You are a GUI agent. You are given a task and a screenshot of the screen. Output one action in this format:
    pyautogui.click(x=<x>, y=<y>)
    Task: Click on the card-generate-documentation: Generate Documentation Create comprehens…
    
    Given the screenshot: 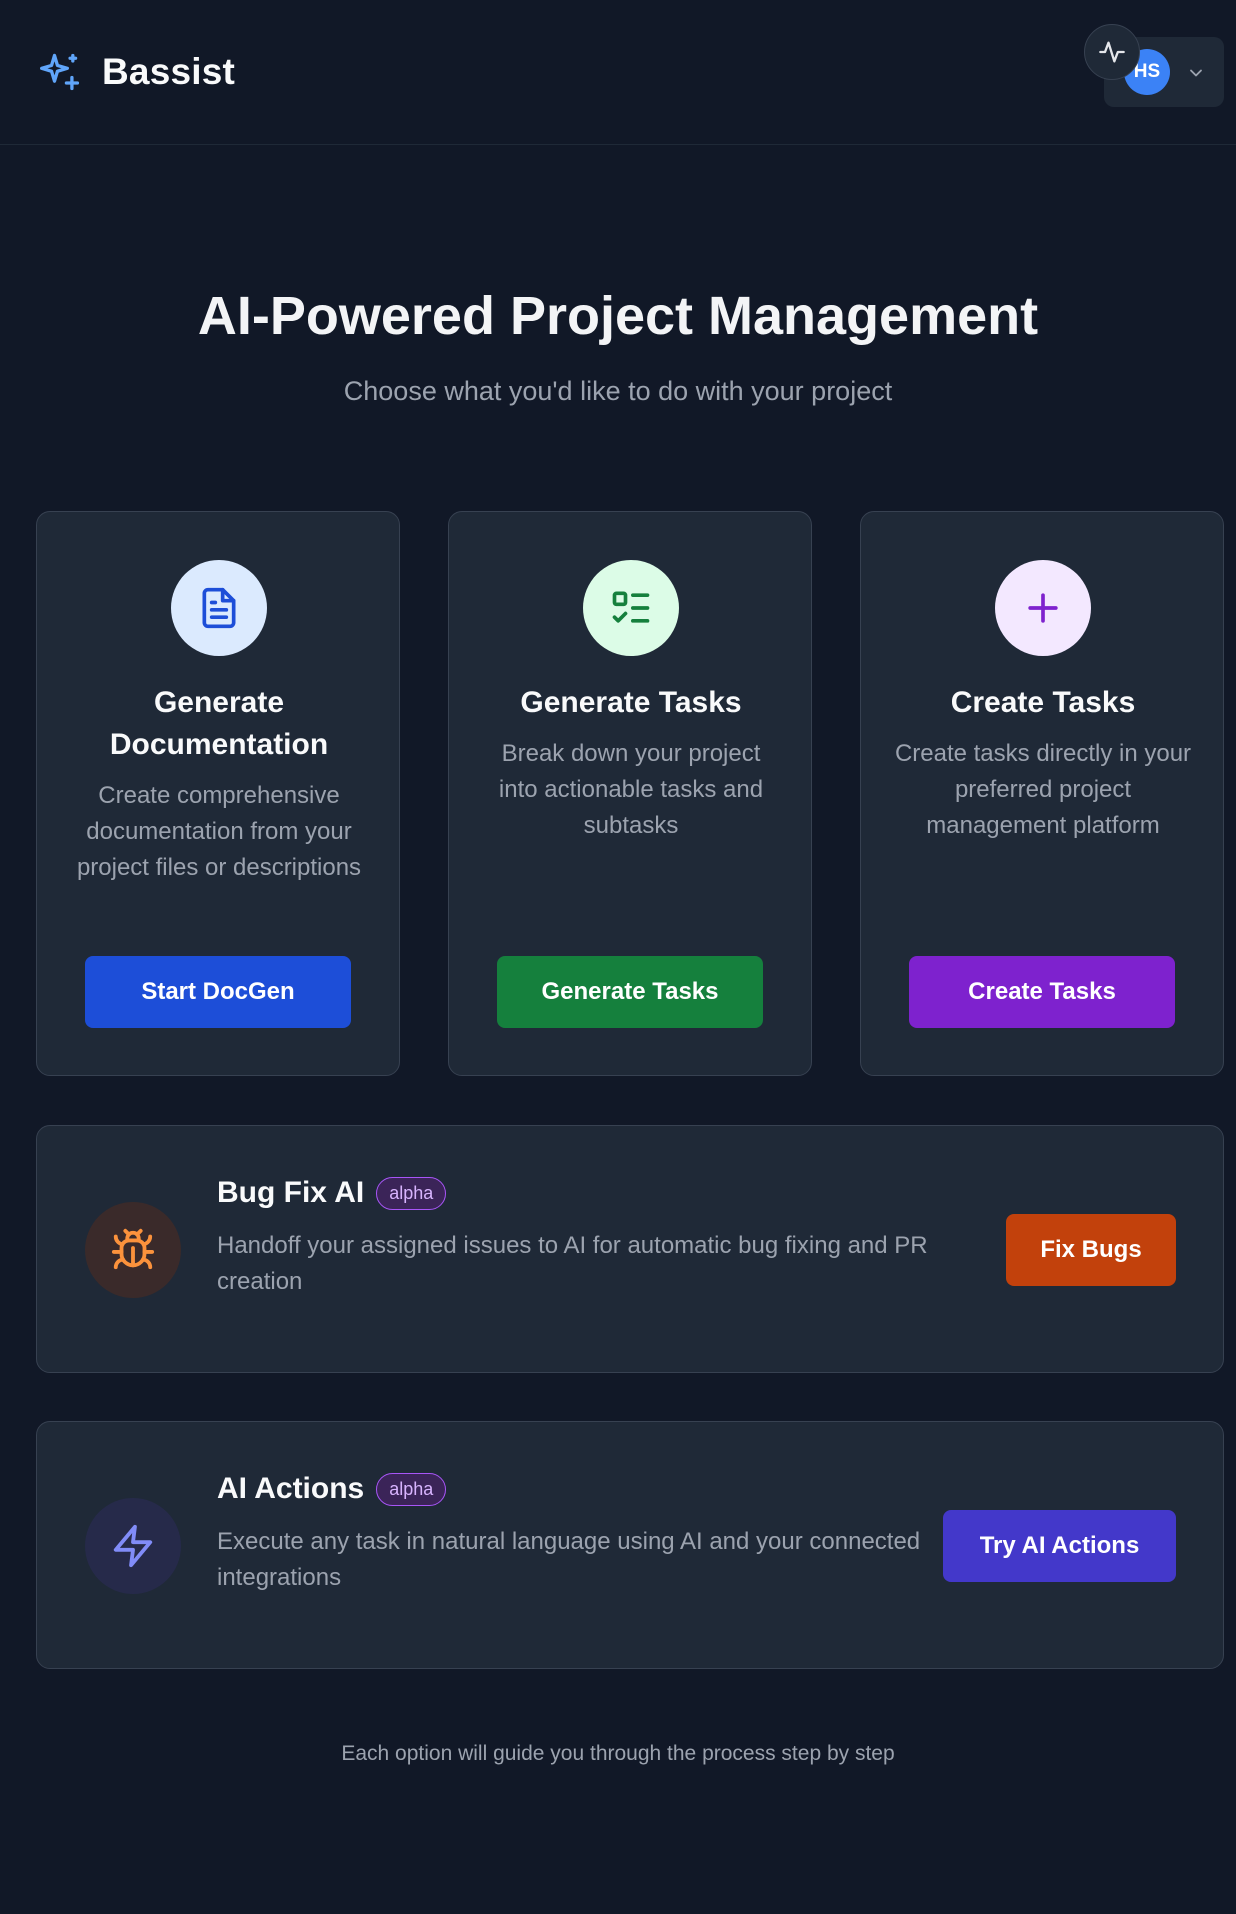 What is the action you would take?
    pyautogui.click(x=218, y=793)
    